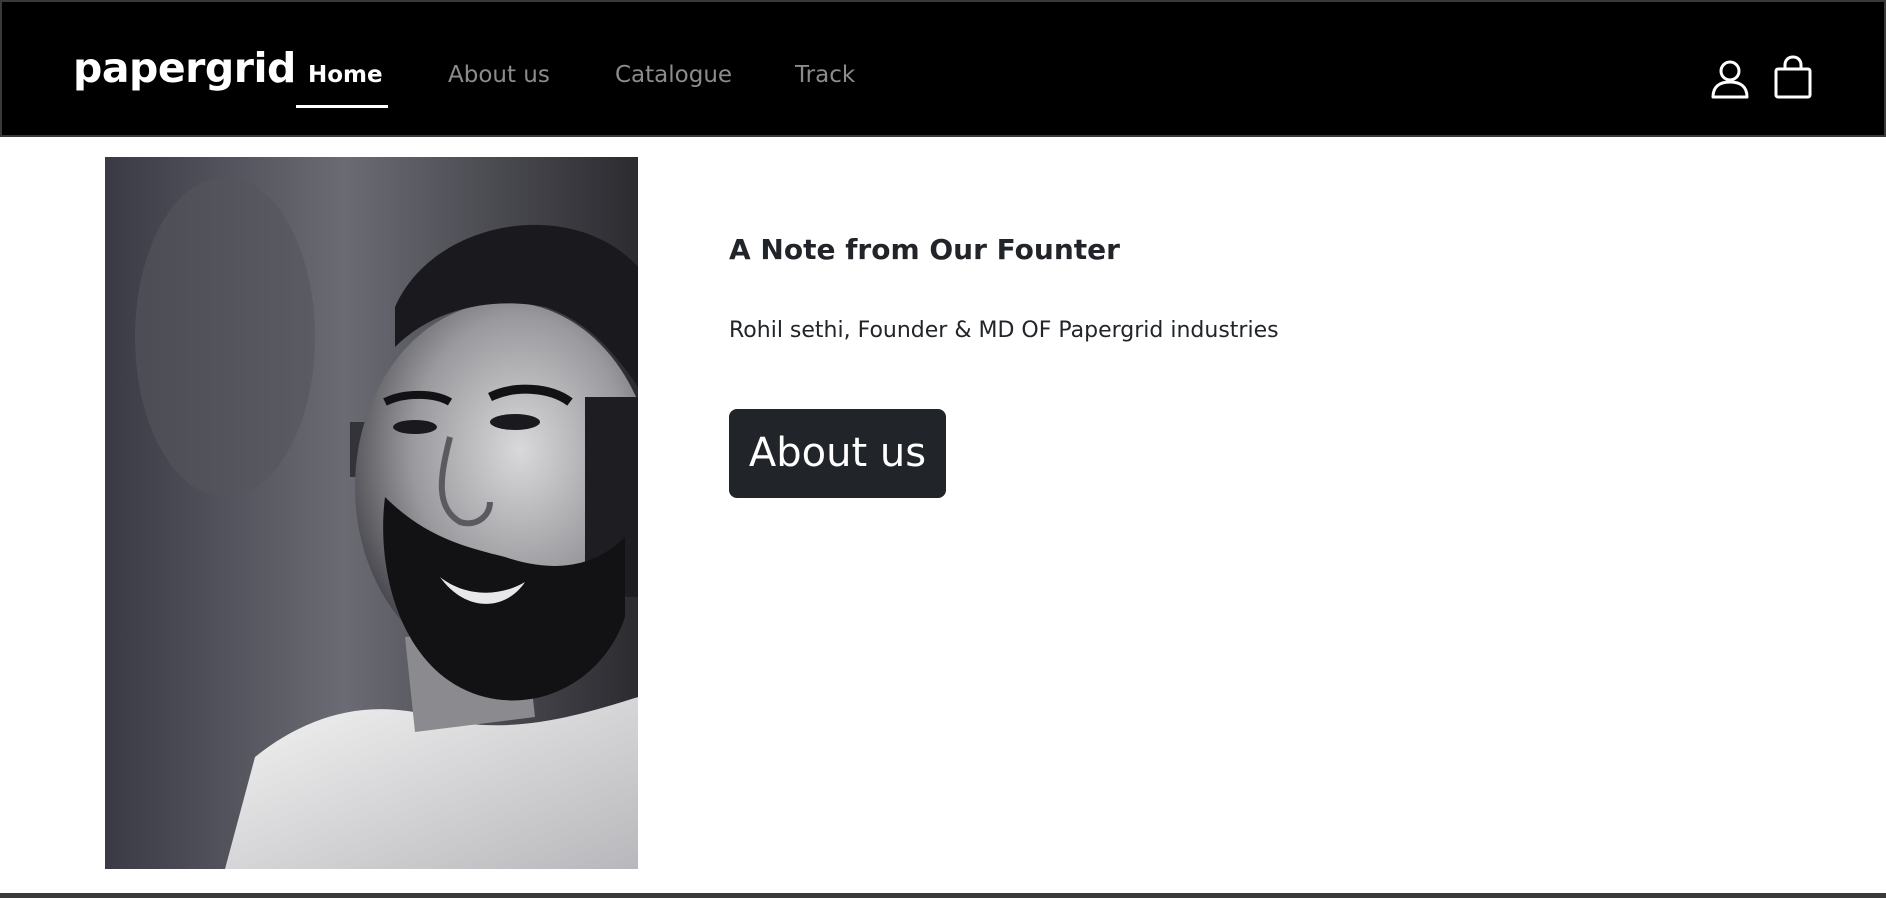  Describe the element at coordinates (673, 75) in the screenshot. I see `nav-catalogue-link: Catalogue` at that location.